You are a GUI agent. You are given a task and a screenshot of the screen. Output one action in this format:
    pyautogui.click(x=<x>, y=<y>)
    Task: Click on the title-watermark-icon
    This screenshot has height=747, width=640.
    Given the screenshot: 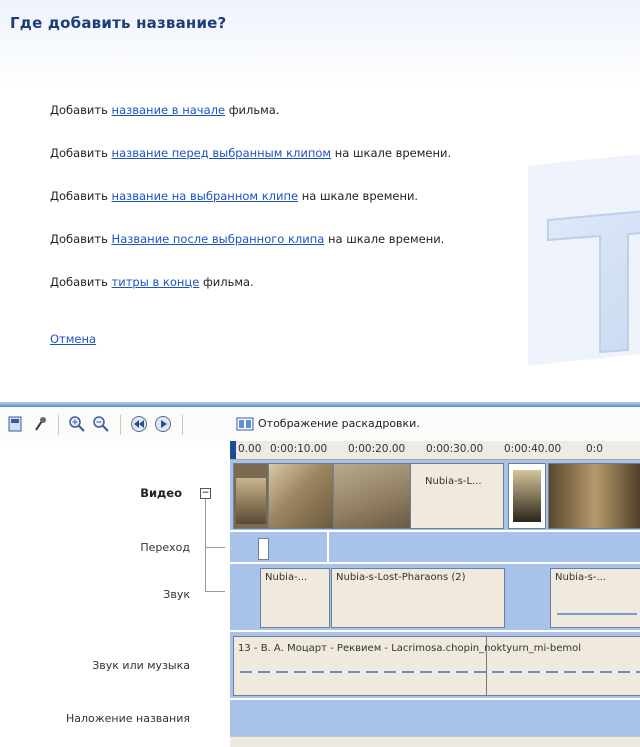 What is the action you would take?
    pyautogui.click(x=584, y=258)
    